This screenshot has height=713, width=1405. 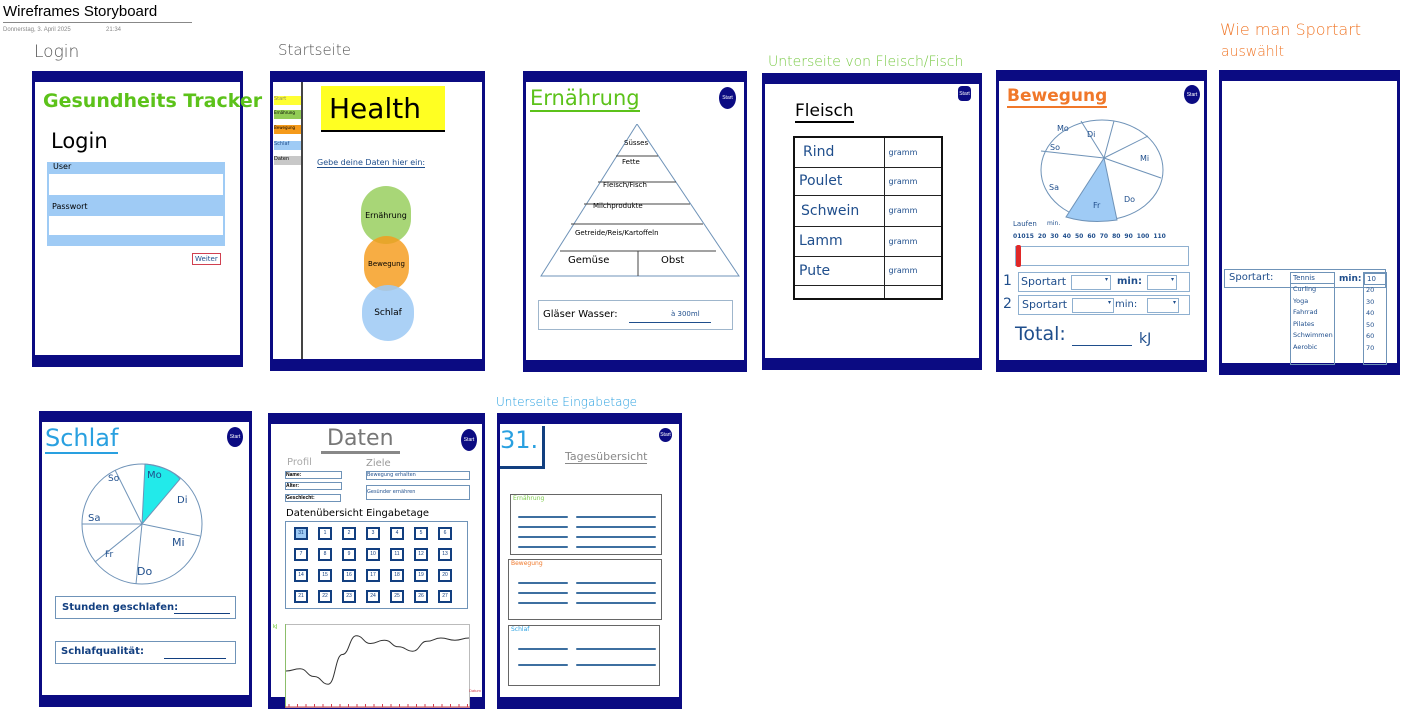 I want to click on gender-field: Geschlecht:, so click(x=313, y=498).